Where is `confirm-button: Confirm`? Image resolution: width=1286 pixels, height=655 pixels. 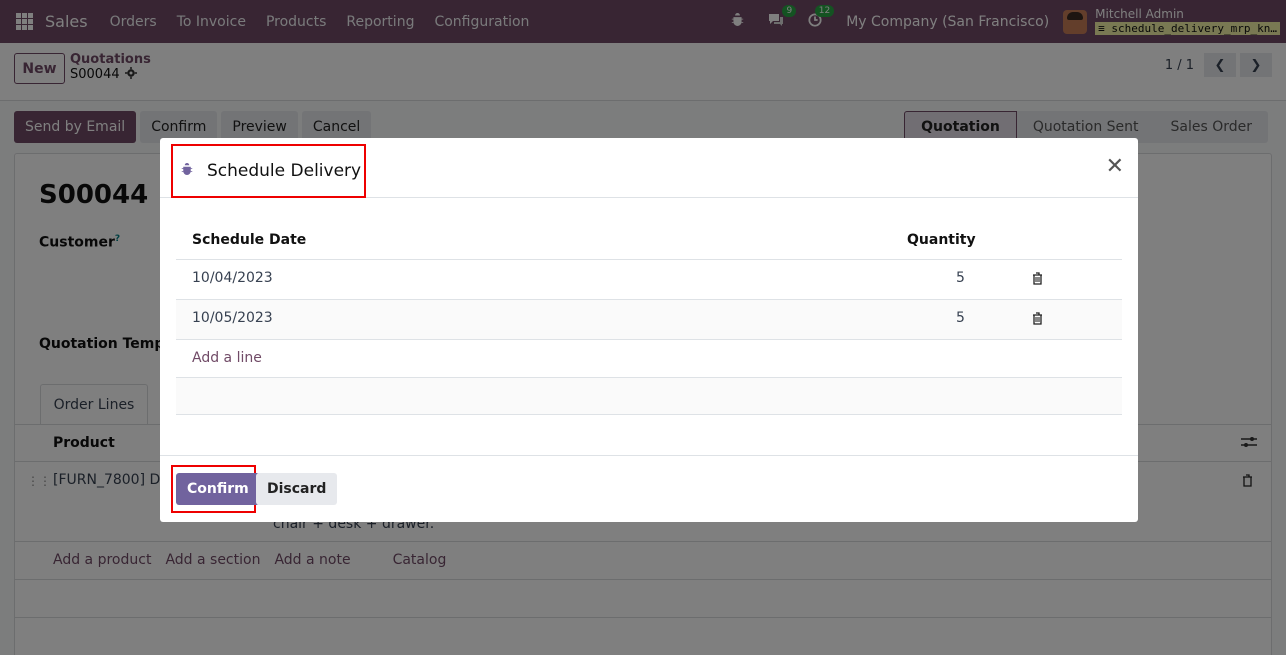 confirm-button: Confirm is located at coordinates (218, 489).